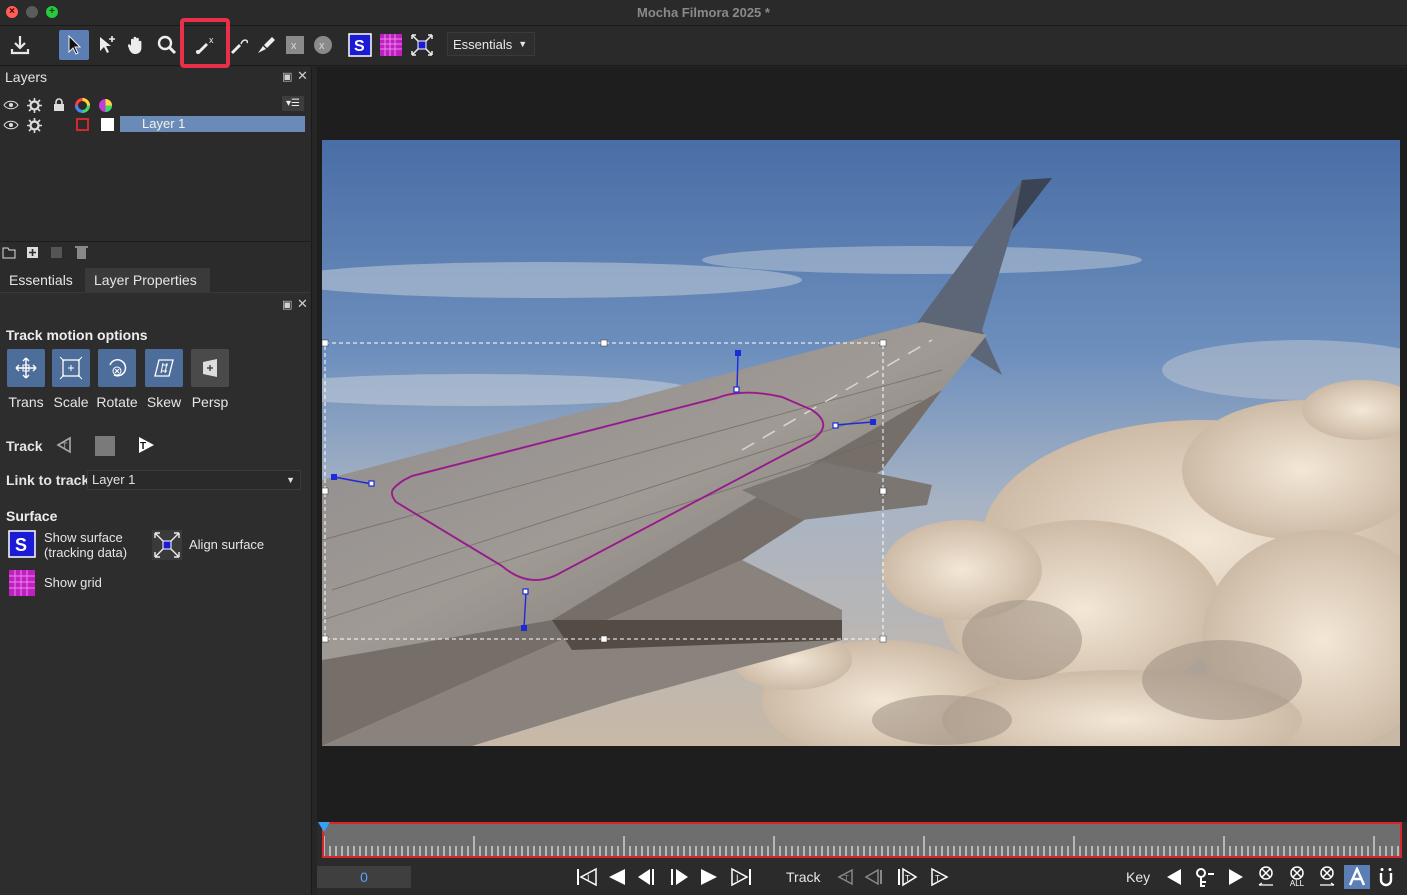 The height and width of the screenshot is (895, 1407). Describe the element at coordinates (167, 545) in the screenshot. I see `align-surface-button` at that location.